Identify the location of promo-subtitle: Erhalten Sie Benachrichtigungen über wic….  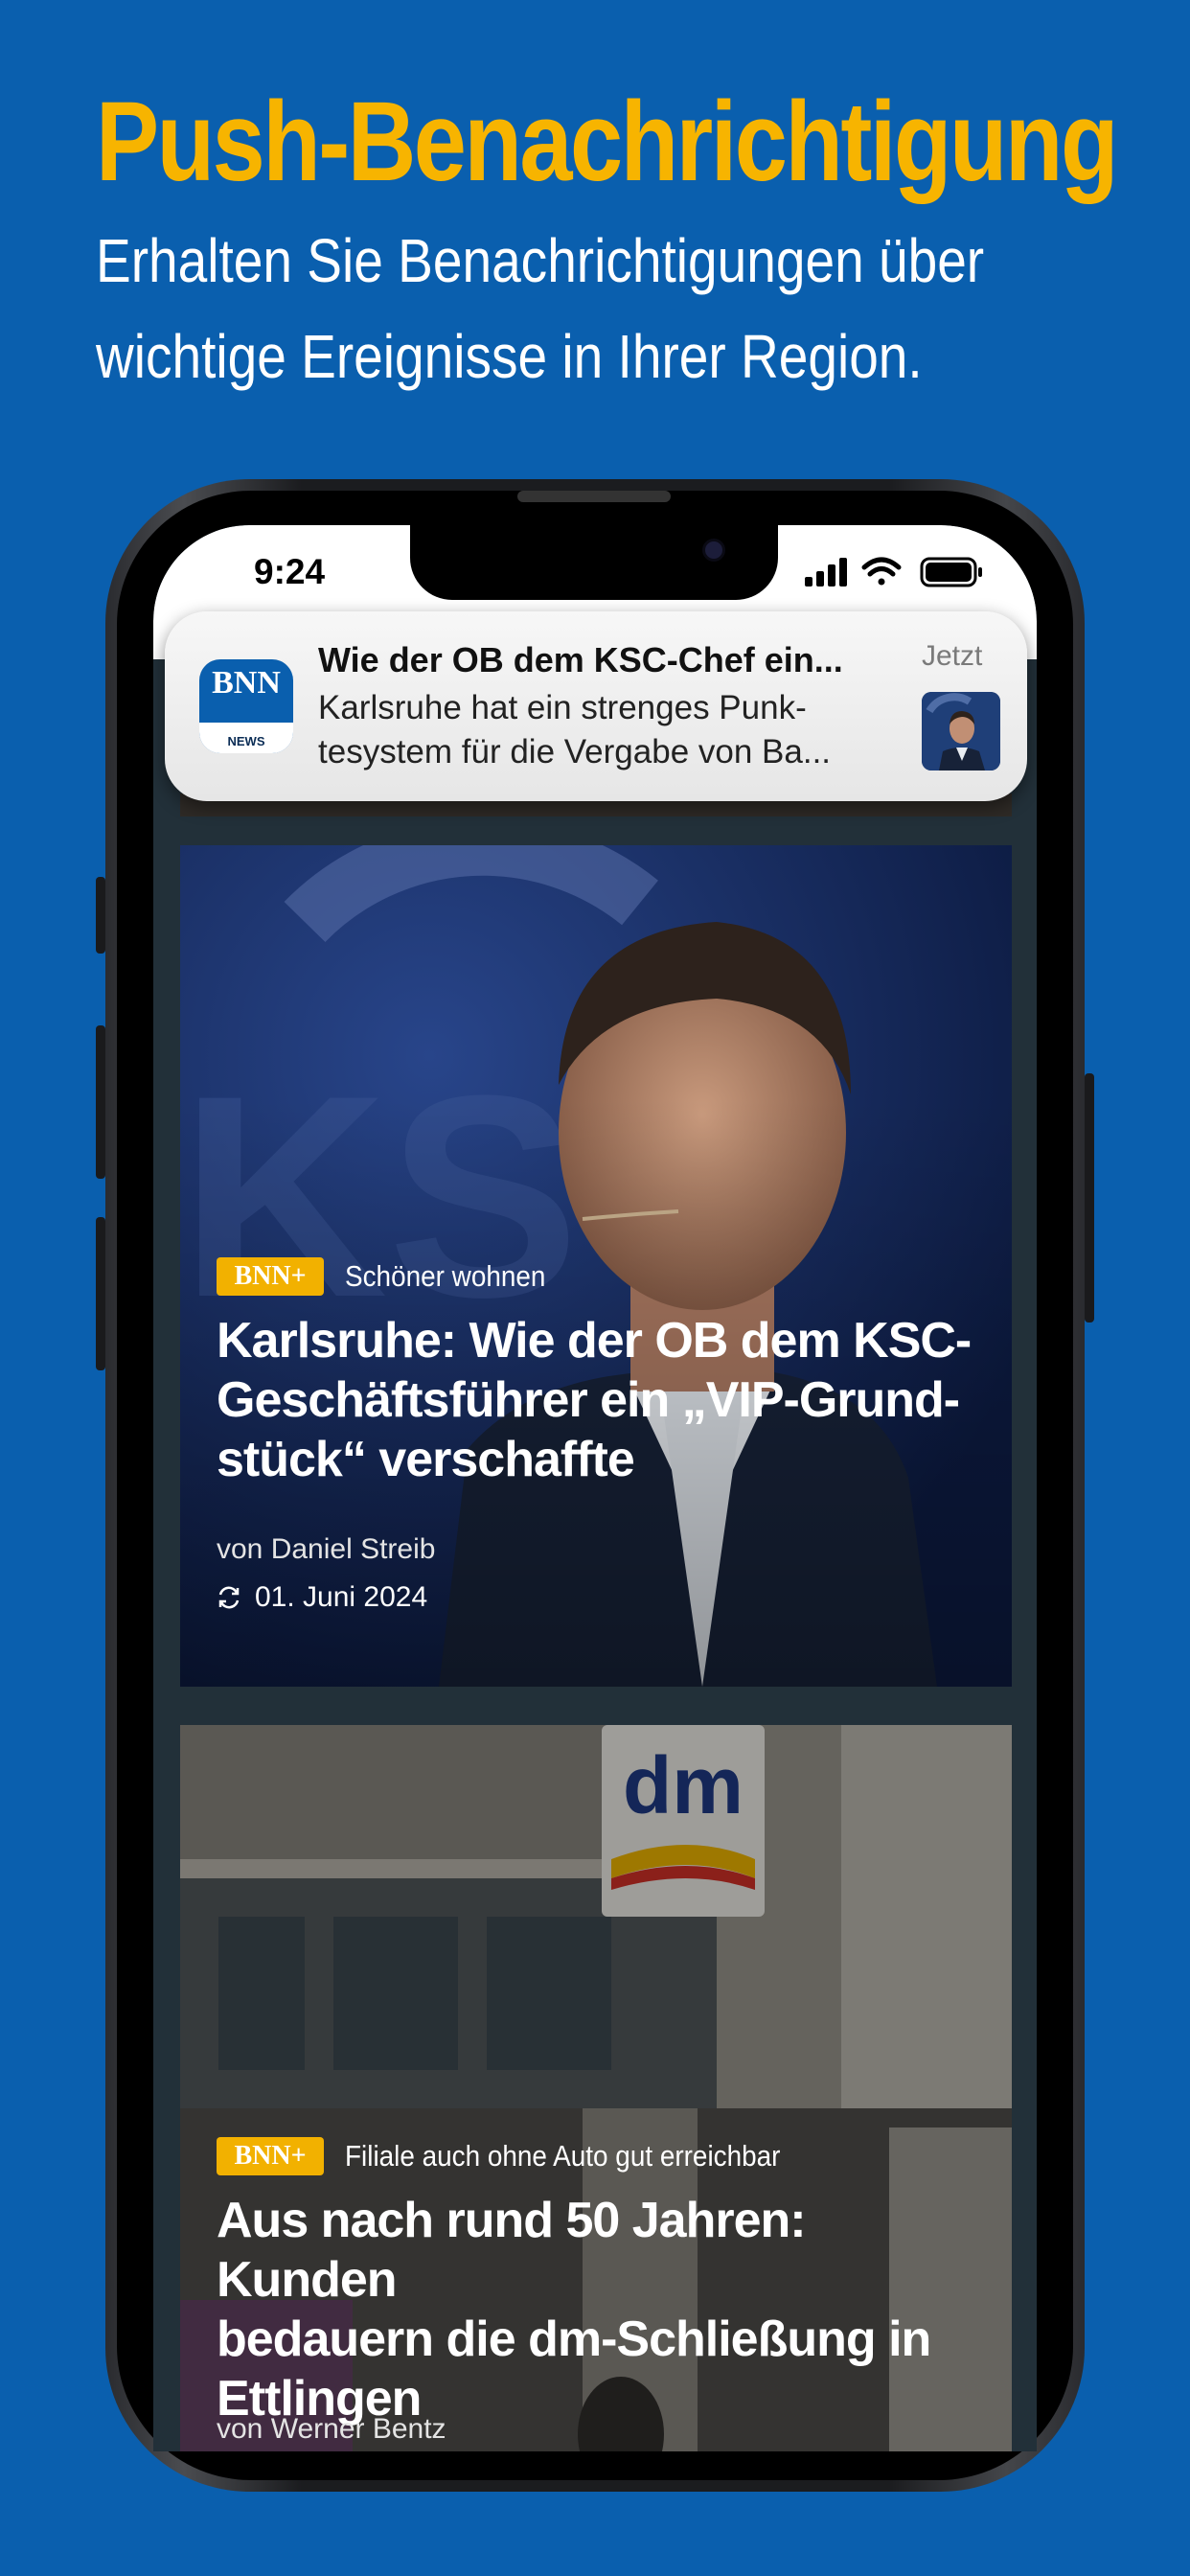
(541, 308).